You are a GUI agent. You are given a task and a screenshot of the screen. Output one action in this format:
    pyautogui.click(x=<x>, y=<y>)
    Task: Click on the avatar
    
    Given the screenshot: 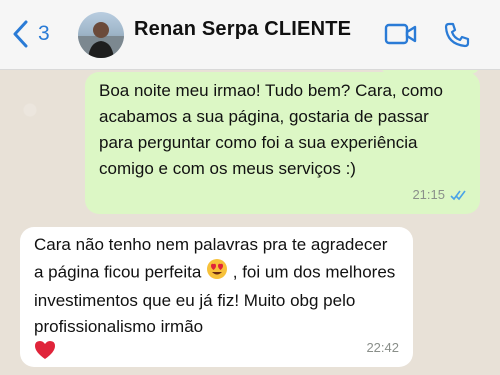 What is the action you would take?
    pyautogui.click(x=101, y=35)
    